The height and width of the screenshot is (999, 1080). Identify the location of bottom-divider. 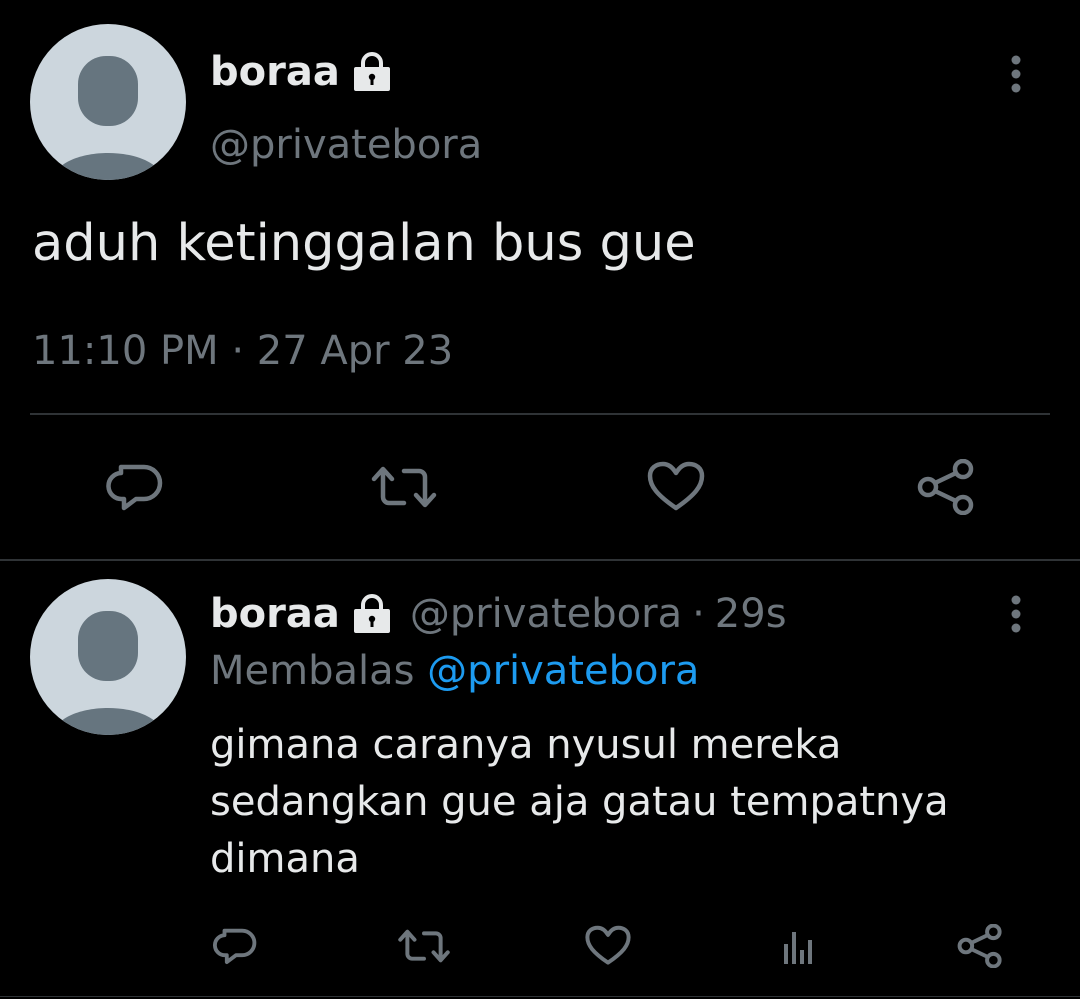
(540, 996).